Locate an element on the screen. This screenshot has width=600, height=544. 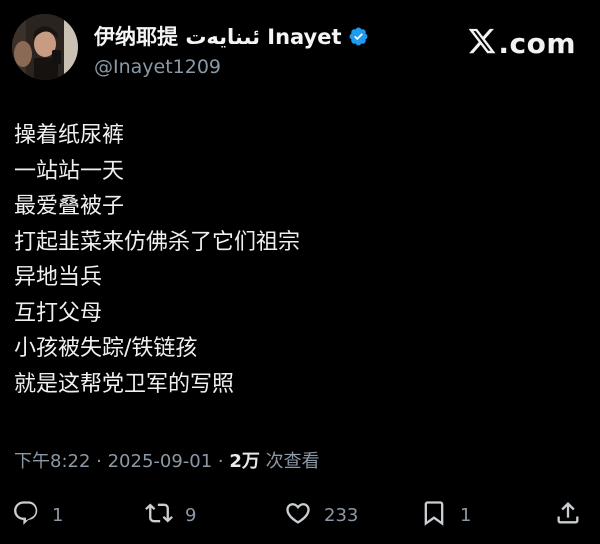
action-bar: 1 9 233 1 is located at coordinates (300, 515).